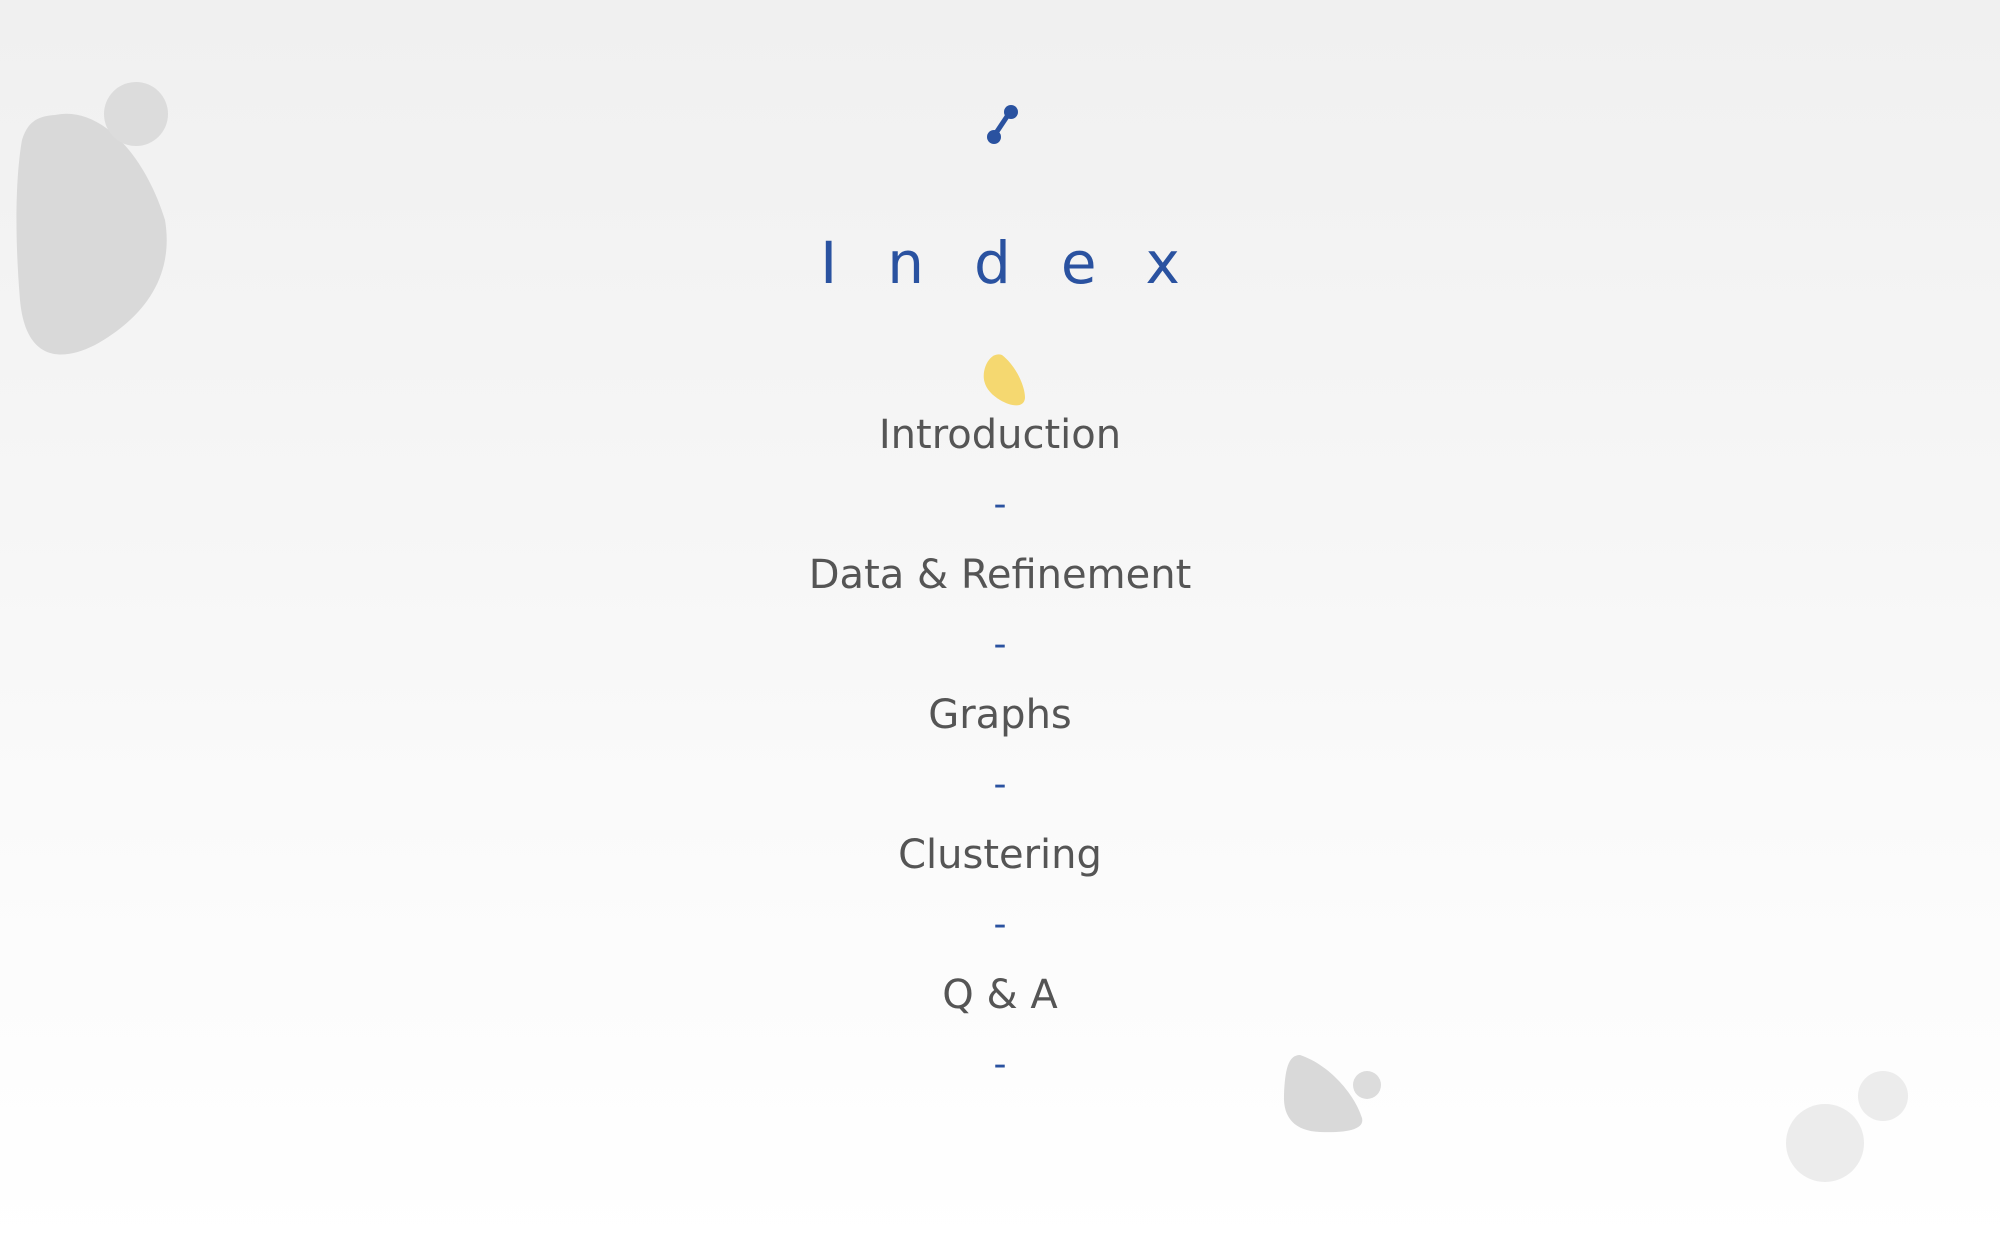 The image size is (2000, 1250). I want to click on node-link-icon, so click(1002, 124).